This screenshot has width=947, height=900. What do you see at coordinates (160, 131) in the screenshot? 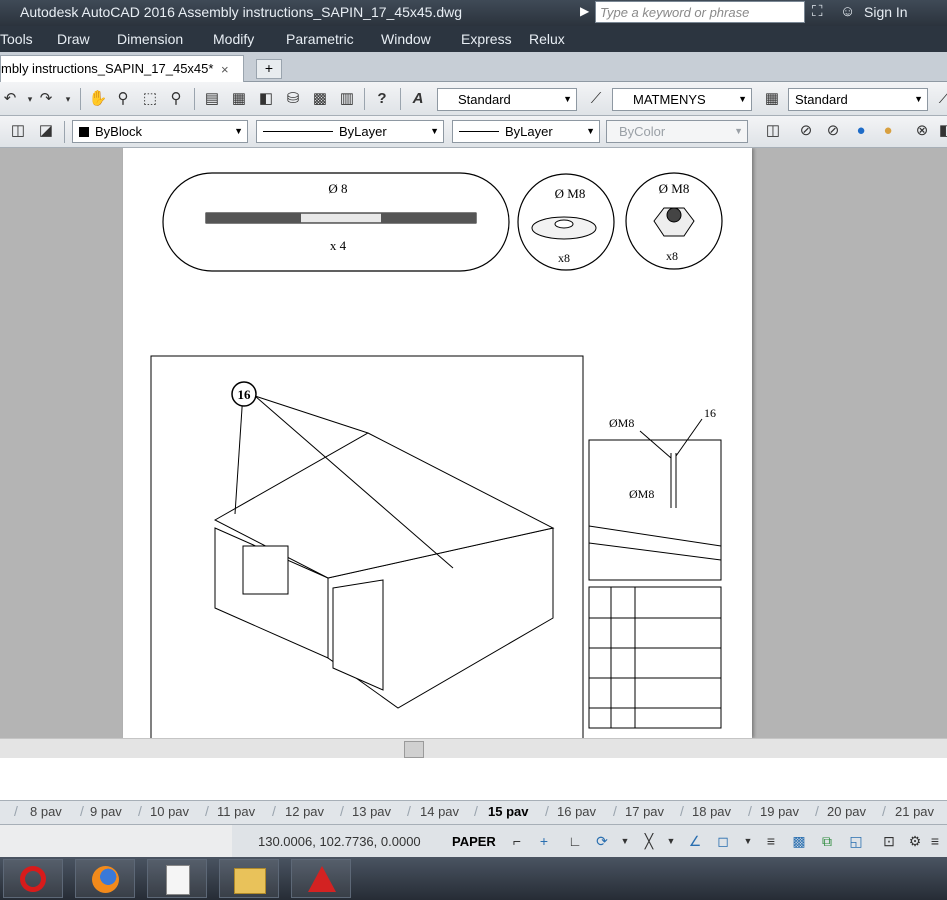
I see `color-select: ByBlock ▼` at bounding box center [160, 131].